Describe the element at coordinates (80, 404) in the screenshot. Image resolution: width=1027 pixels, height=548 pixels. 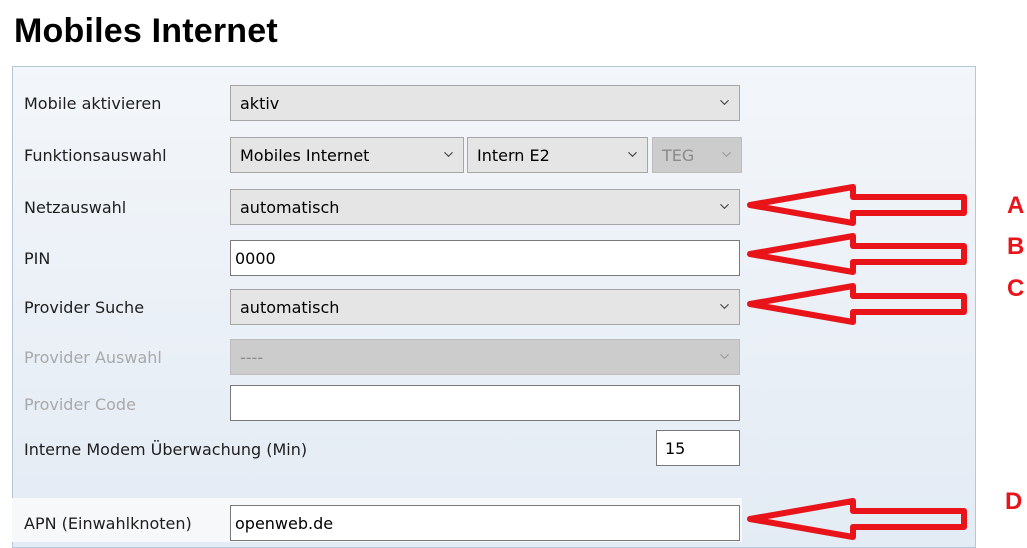
I see `provider-code-label: Provider Code` at that location.